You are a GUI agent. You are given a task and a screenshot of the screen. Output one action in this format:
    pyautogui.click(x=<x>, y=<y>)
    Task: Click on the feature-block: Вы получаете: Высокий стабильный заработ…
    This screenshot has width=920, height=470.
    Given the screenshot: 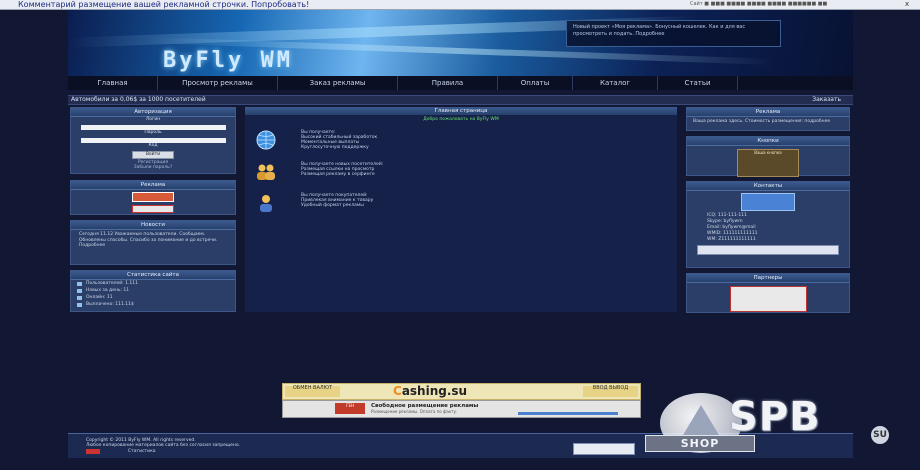 What is the action you would take?
    pyautogui.click(x=461, y=145)
    